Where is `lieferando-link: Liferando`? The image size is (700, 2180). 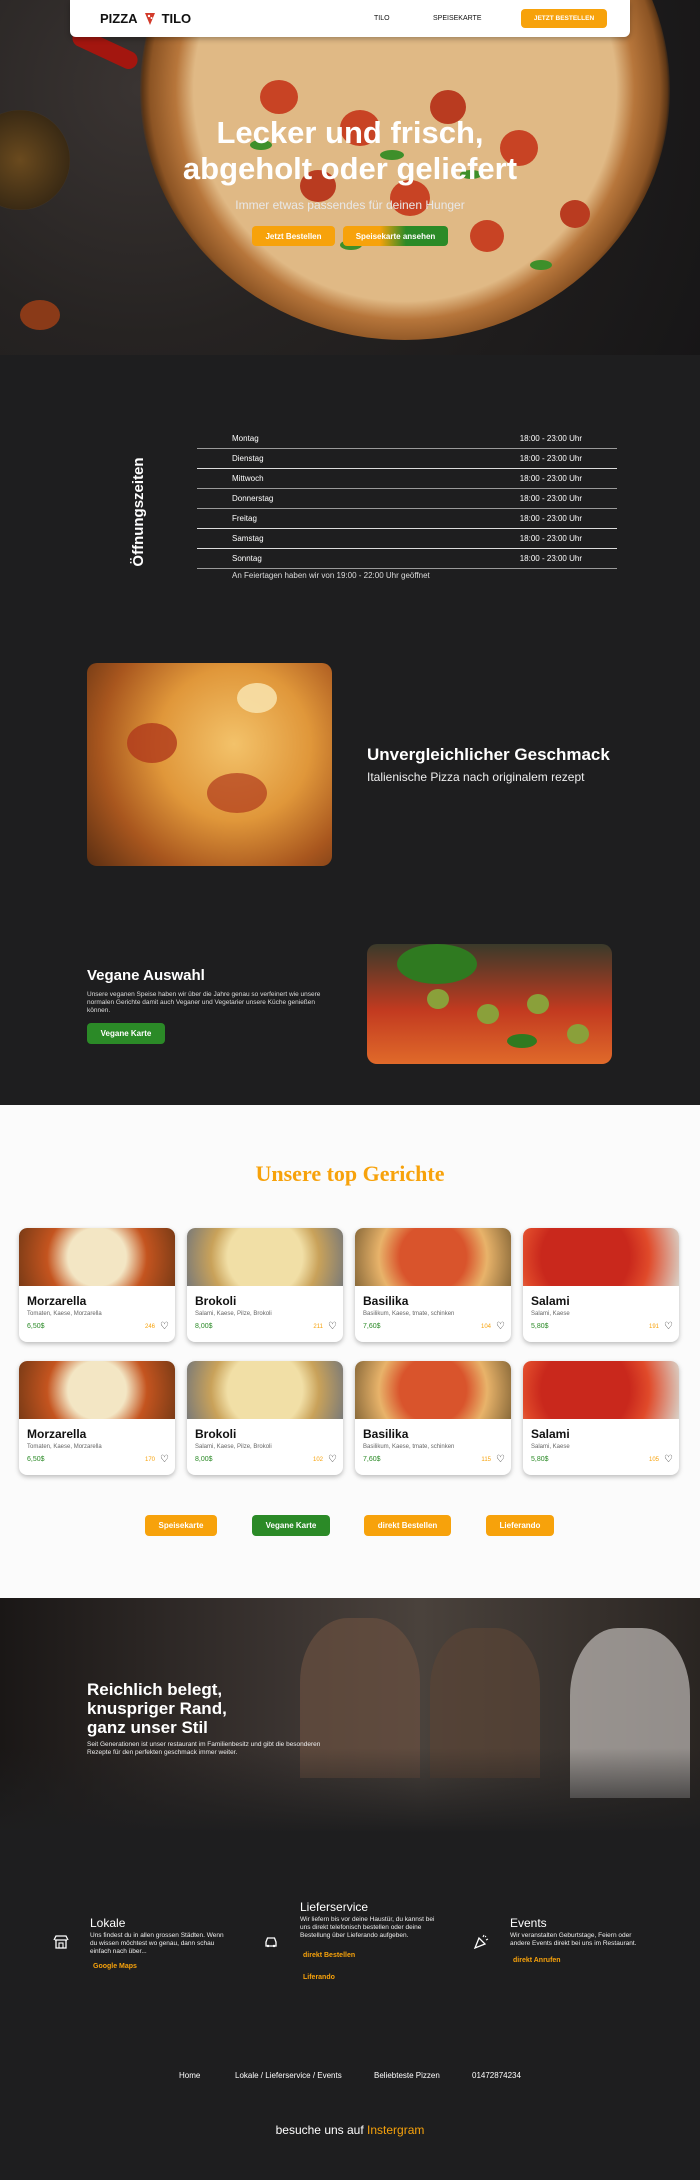 lieferando-link: Liferando is located at coordinates (319, 1977).